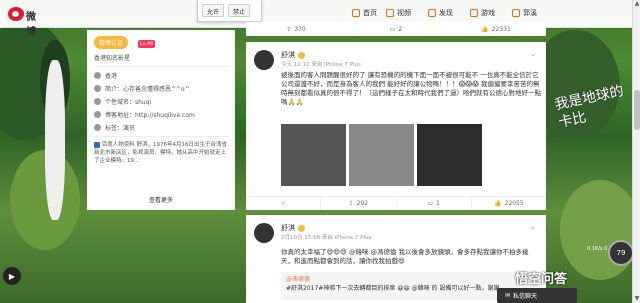  Describe the element at coordinates (97, 75) in the screenshot. I see `location-icon` at that location.